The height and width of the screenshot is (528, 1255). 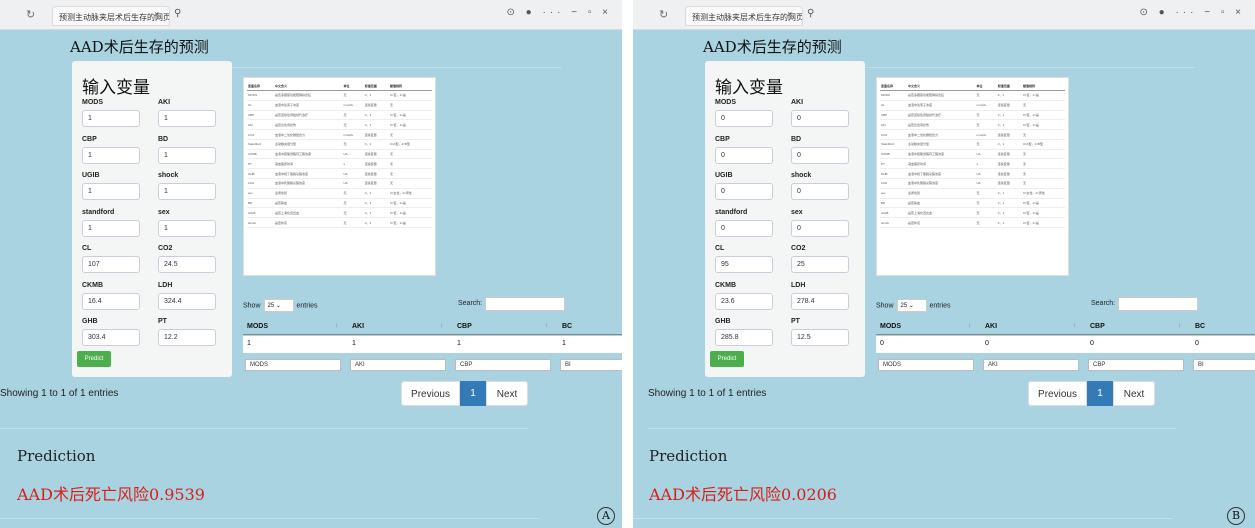 What do you see at coordinates (111, 337) in the screenshot?
I see `field-input: 303.4` at bounding box center [111, 337].